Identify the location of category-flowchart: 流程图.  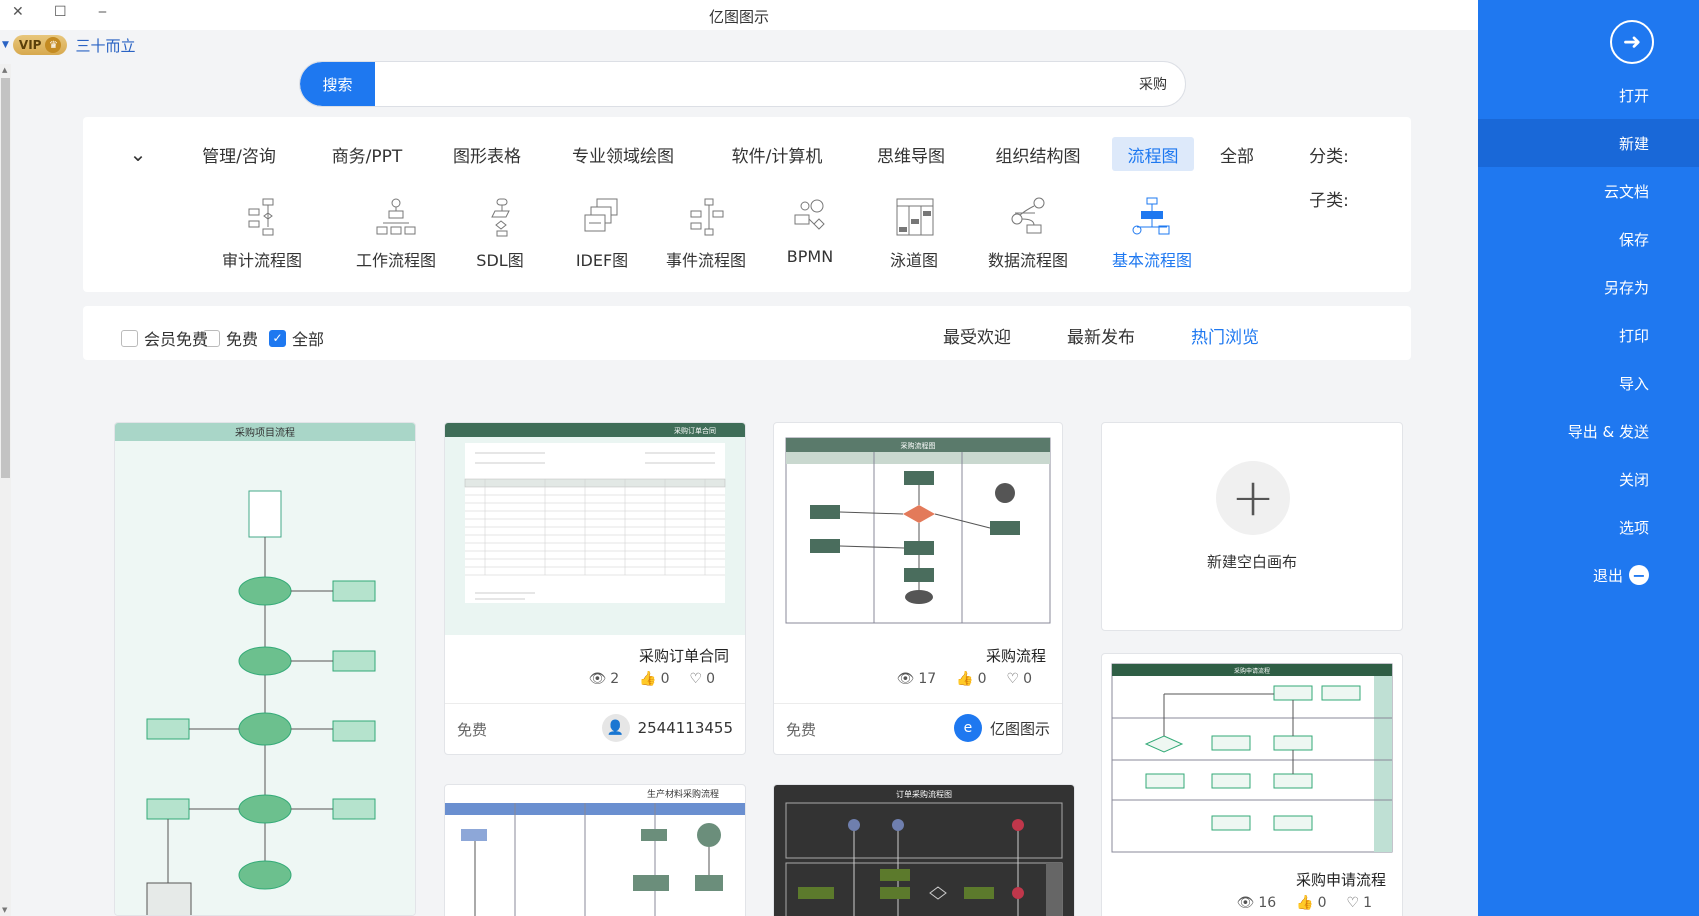
(1153, 154).